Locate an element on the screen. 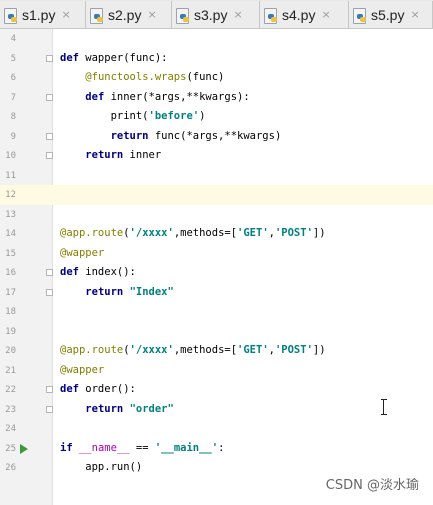  code-line: 10 return inner is located at coordinates (216, 156).